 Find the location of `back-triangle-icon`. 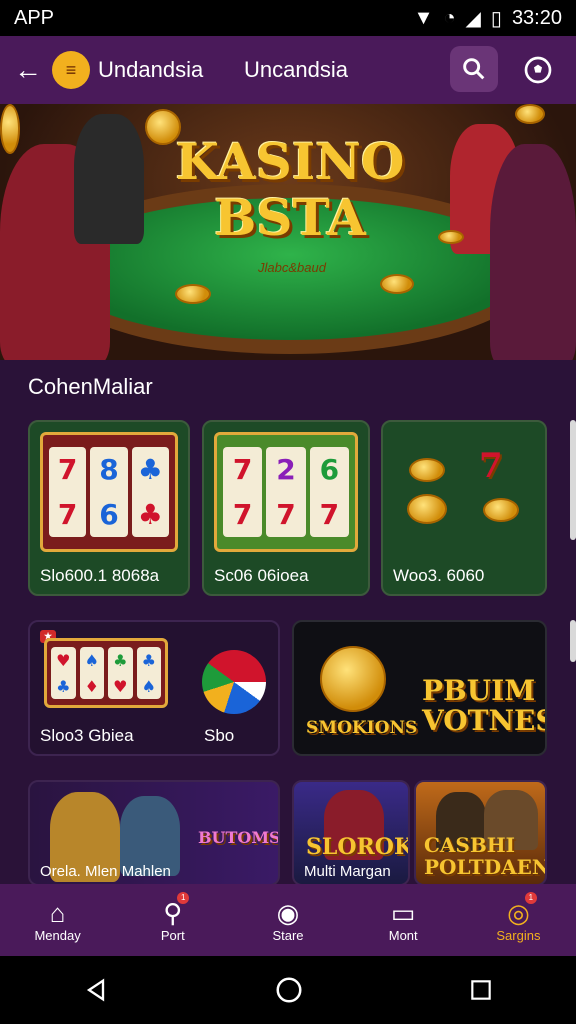

back-triangle-icon is located at coordinates (96, 990).